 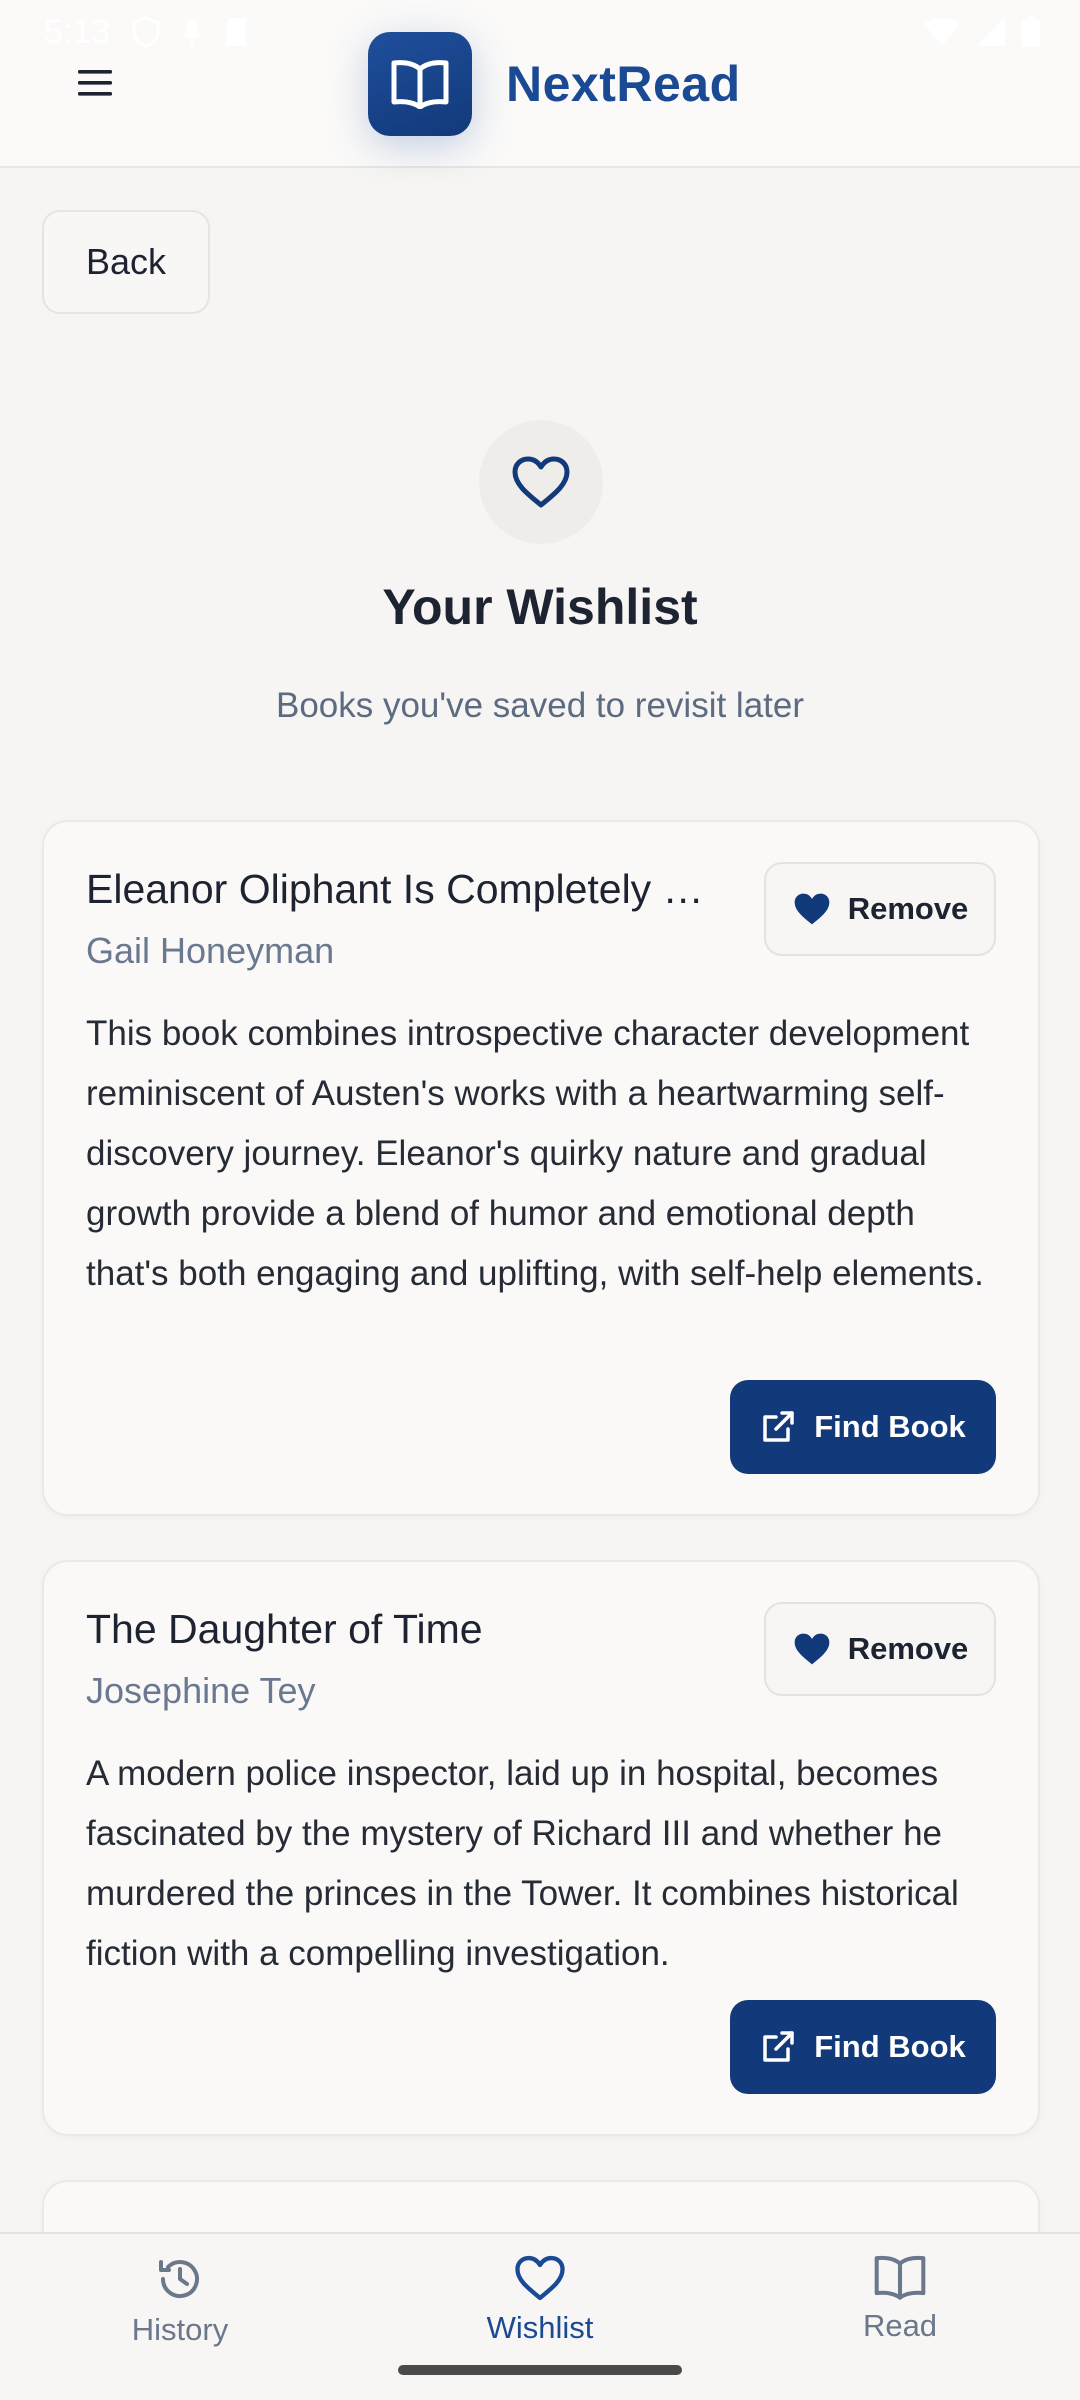 What do you see at coordinates (540, 607) in the screenshot?
I see `page-title: Your Wishlist` at bounding box center [540, 607].